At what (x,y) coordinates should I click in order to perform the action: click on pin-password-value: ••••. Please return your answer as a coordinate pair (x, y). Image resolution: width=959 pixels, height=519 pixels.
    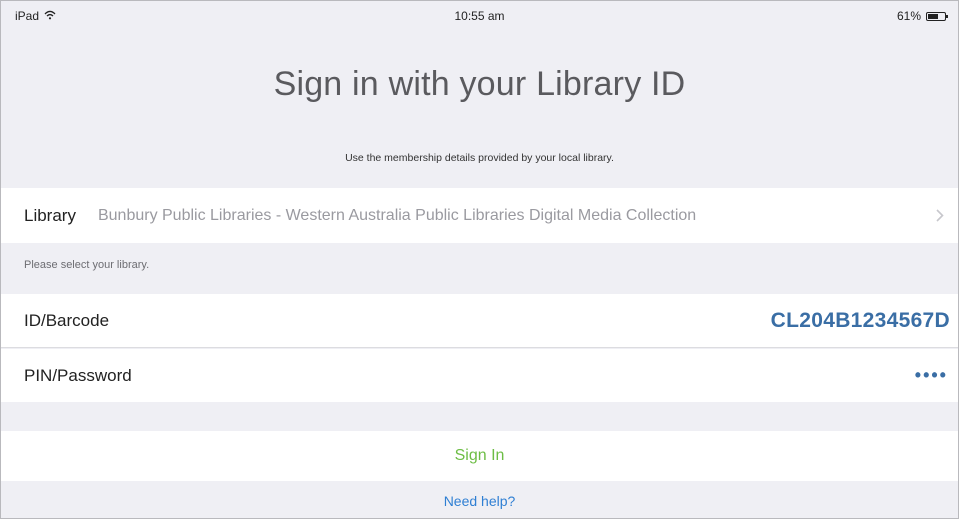
    Looking at the image, I should click on (931, 375).